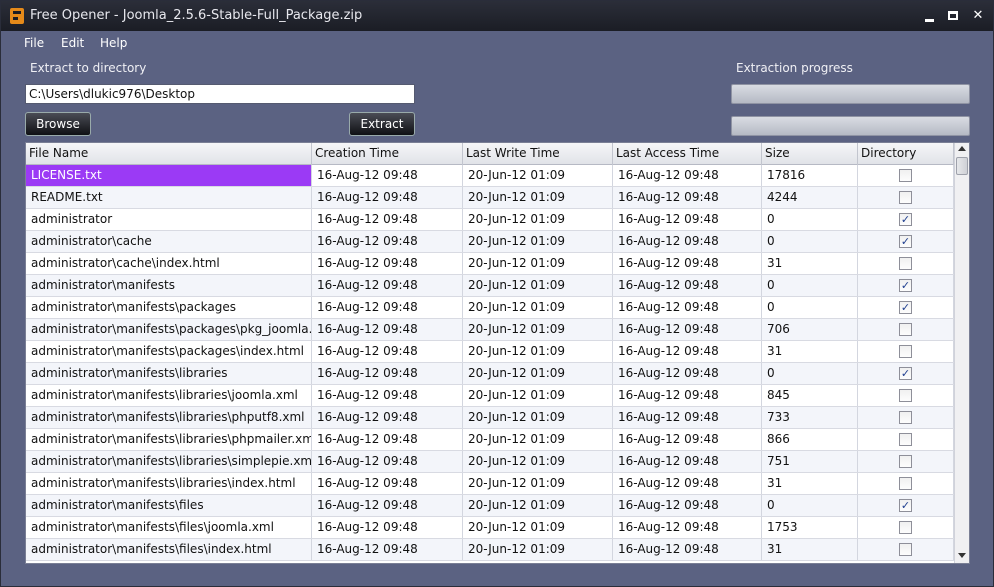  I want to click on scroll-up-icon, so click(962, 148).